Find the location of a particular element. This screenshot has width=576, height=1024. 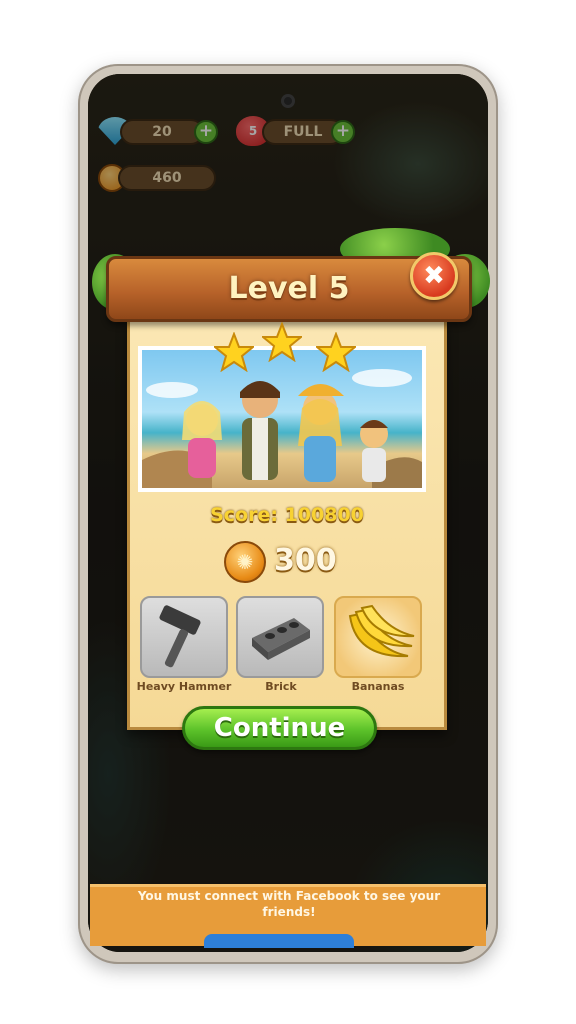

close-button: ✖ is located at coordinates (434, 276).